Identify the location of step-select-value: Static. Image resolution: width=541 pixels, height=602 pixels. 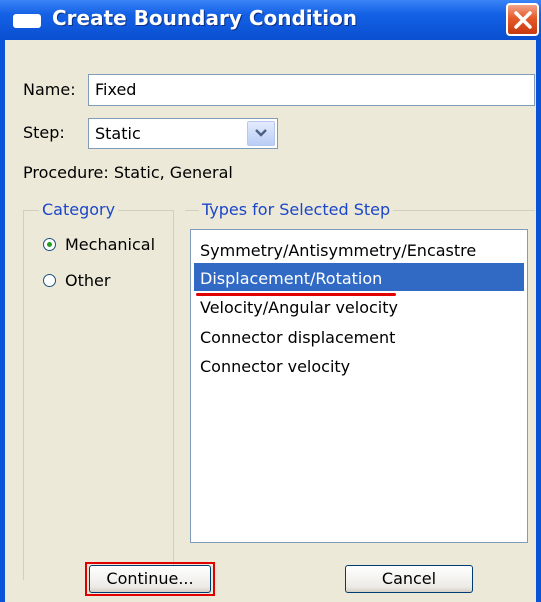
(118, 133).